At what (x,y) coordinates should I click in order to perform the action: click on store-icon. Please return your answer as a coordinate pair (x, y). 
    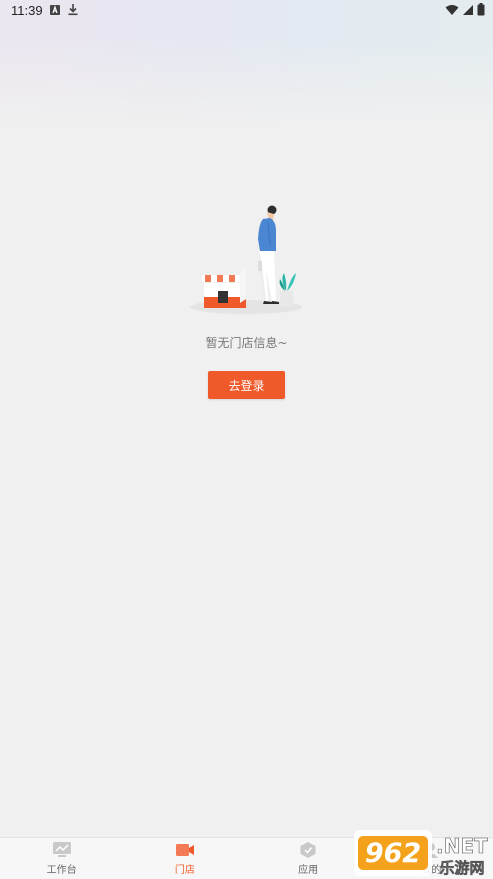
    Looking at the image, I should click on (184, 850).